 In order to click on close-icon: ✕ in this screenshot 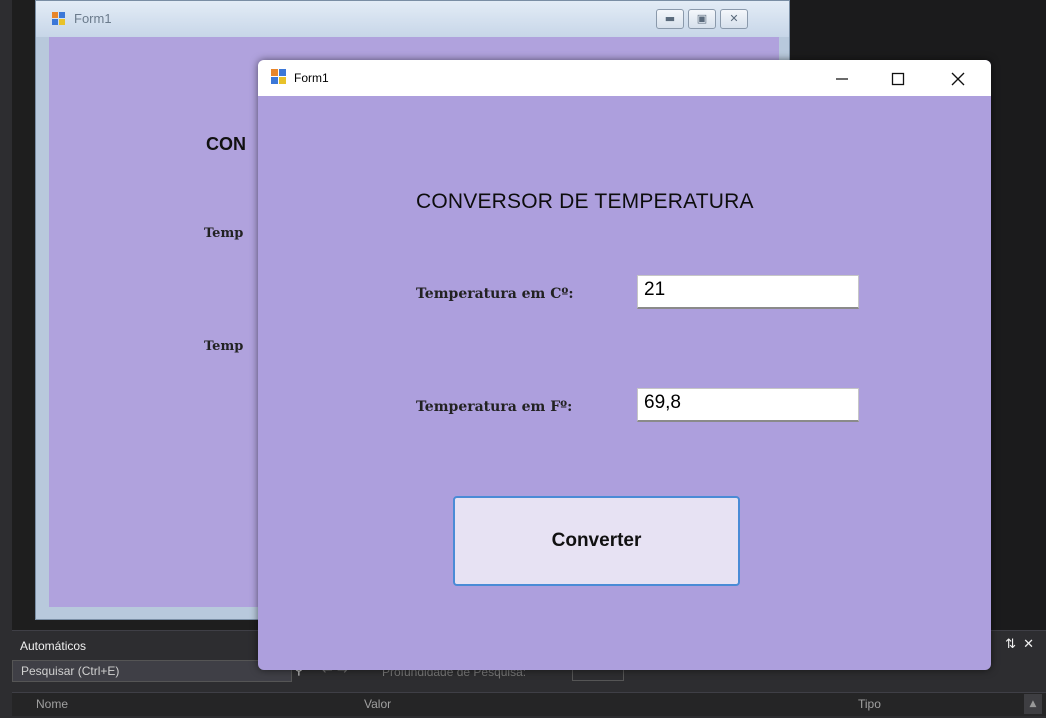, I will do `click(1028, 644)`.